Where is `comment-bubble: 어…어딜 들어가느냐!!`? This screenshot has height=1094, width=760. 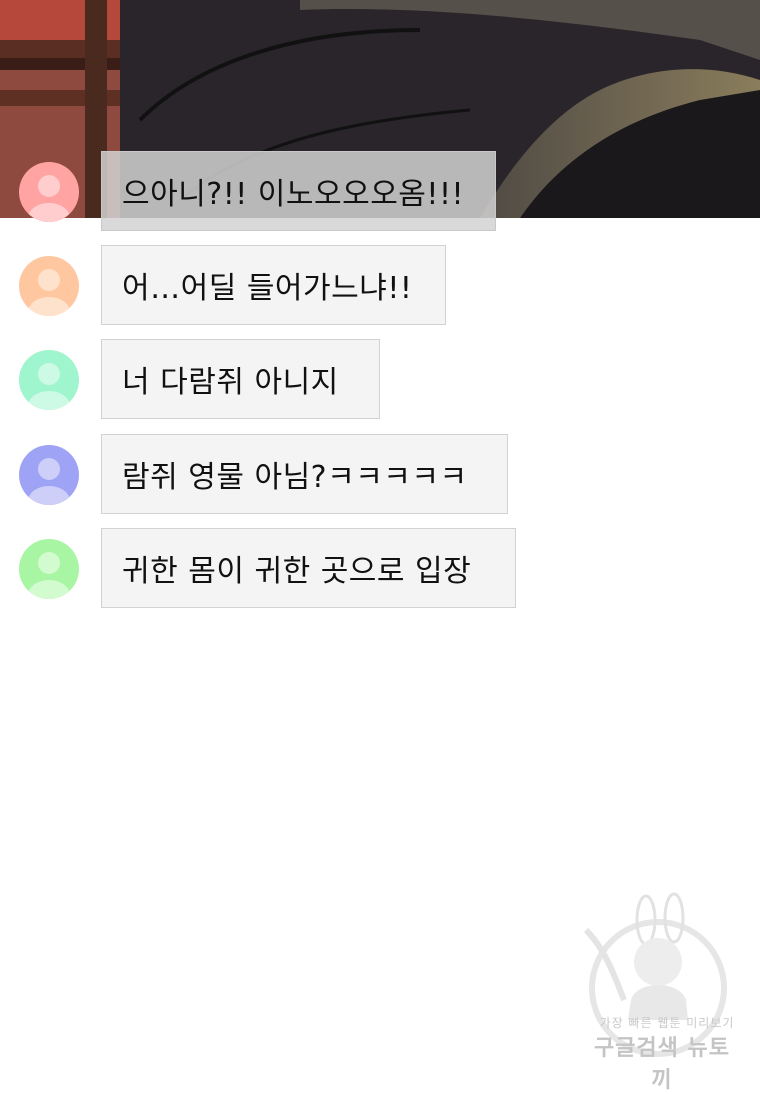
comment-bubble: 어…어딜 들어가느냐!! is located at coordinates (273, 285).